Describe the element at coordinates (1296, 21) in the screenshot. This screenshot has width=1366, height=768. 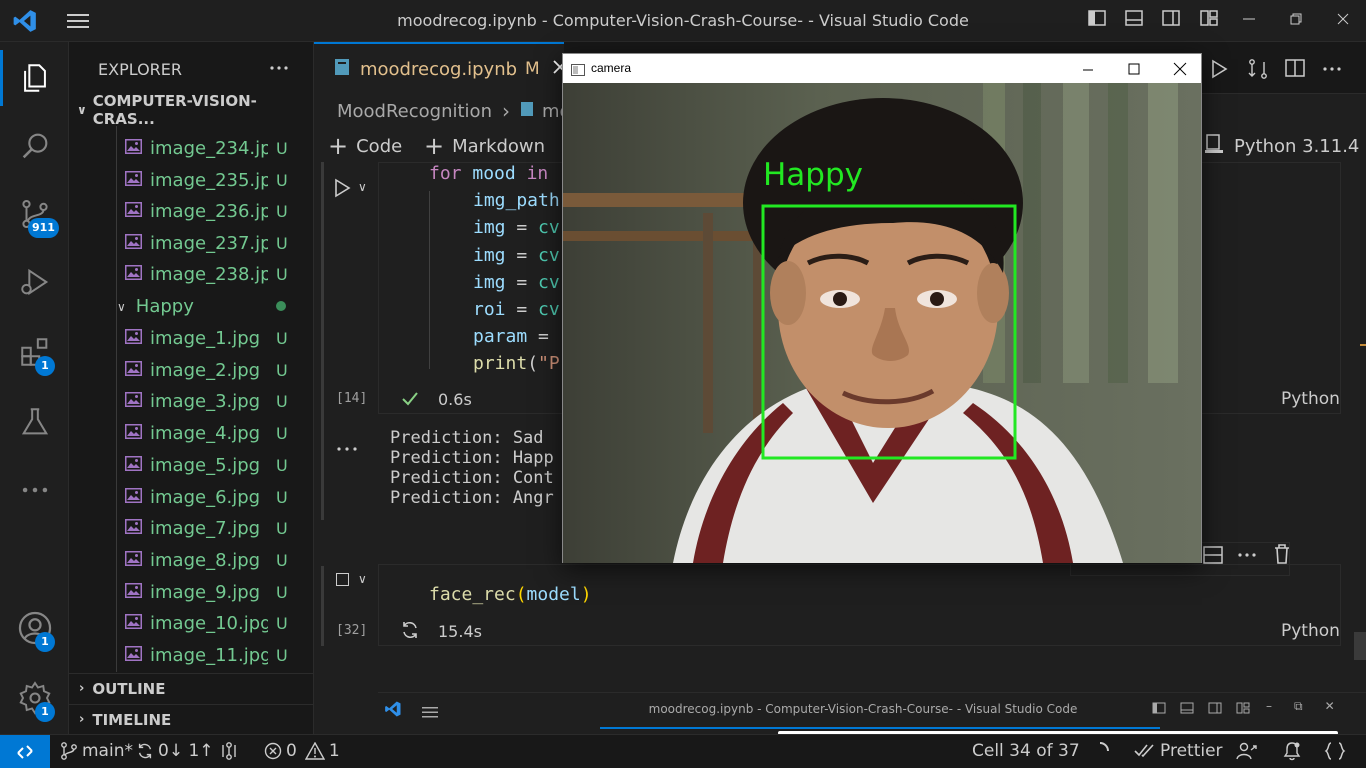
I see `restore-icon` at that location.